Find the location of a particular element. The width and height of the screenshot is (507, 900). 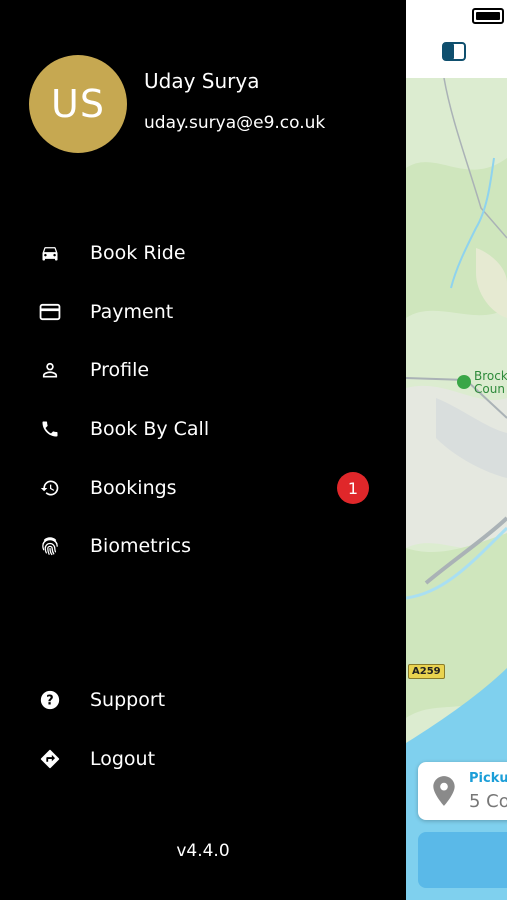

menu-item-profile: Profile is located at coordinates (203, 370).